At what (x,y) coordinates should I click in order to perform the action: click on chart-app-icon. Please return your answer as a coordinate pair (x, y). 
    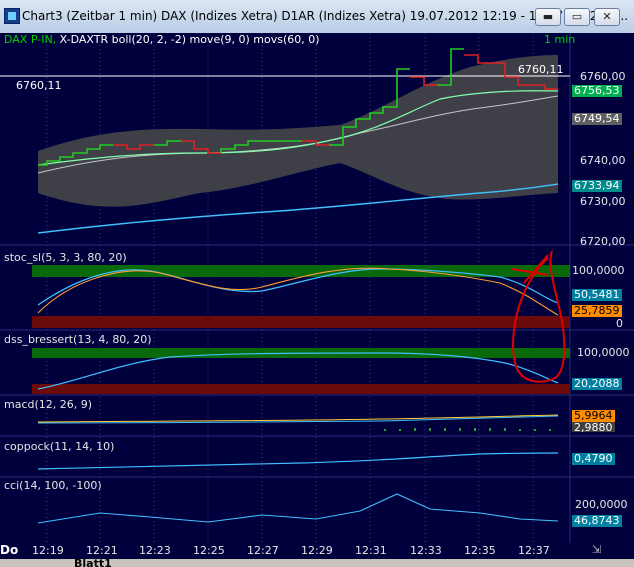
    Looking at the image, I should click on (12, 16).